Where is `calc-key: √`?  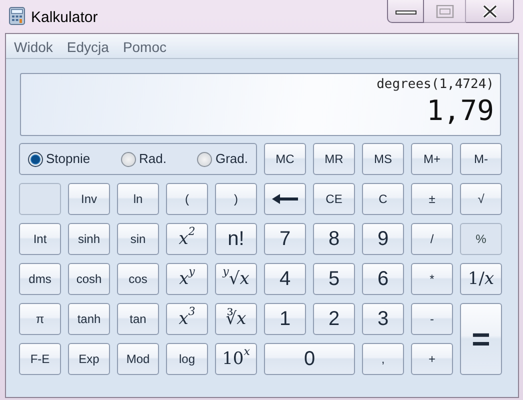
calc-key: √ is located at coordinates (481, 199).